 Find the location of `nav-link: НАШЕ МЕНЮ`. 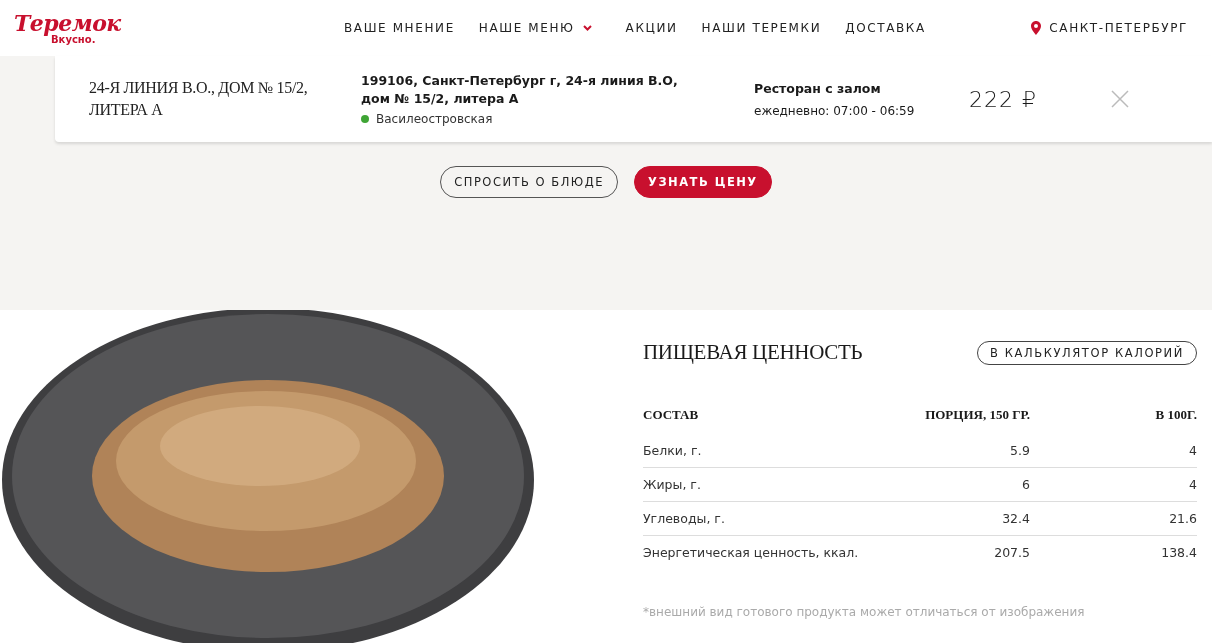

nav-link: НАШЕ МЕНЮ is located at coordinates (535, 28).